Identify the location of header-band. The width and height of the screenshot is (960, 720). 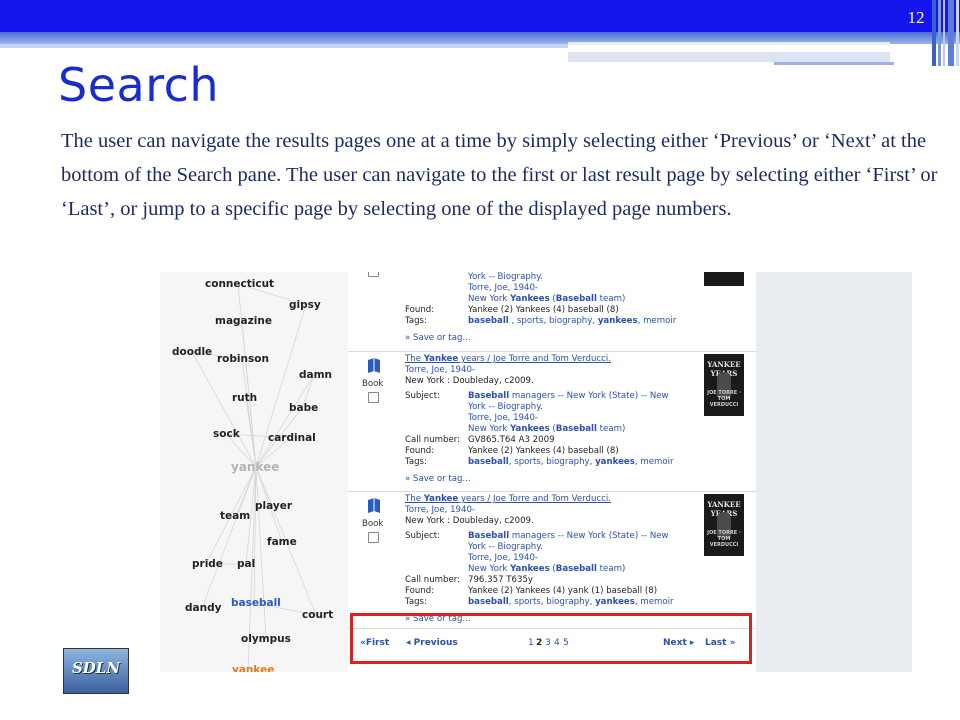
(480, 16).